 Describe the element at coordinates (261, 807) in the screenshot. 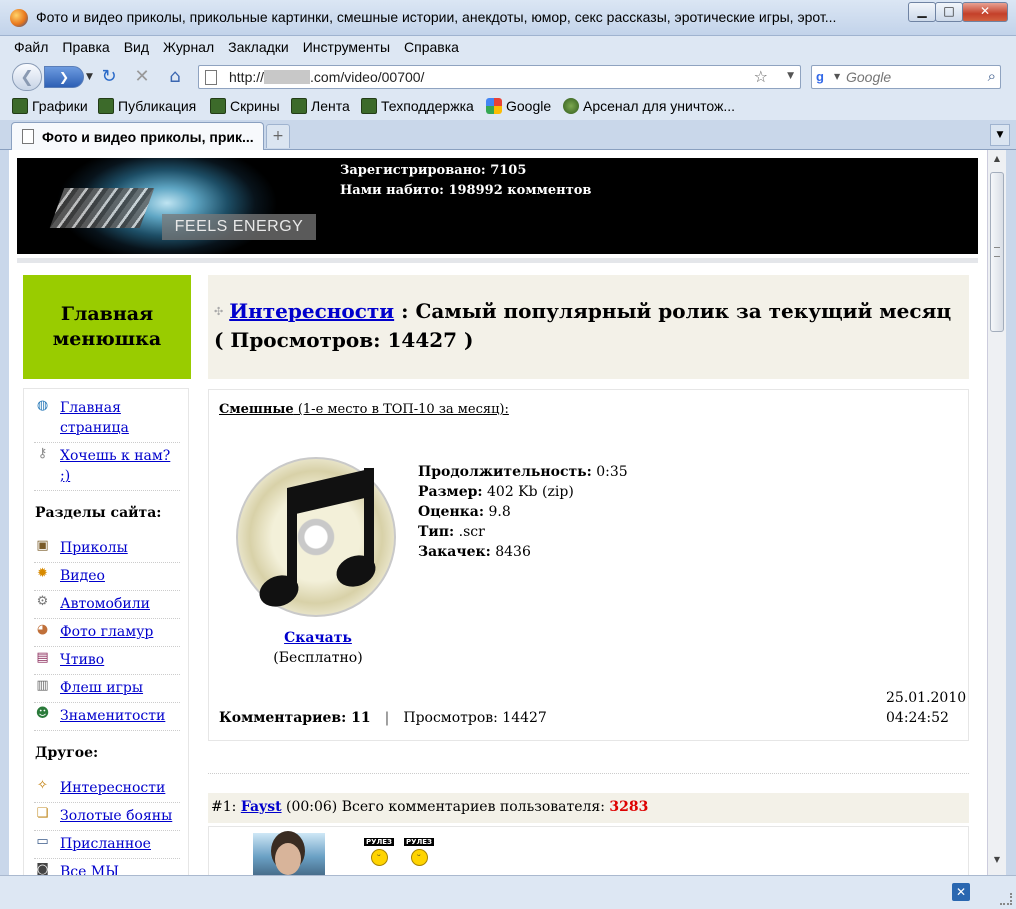

I see `comment-author-link: Fayst` at that location.